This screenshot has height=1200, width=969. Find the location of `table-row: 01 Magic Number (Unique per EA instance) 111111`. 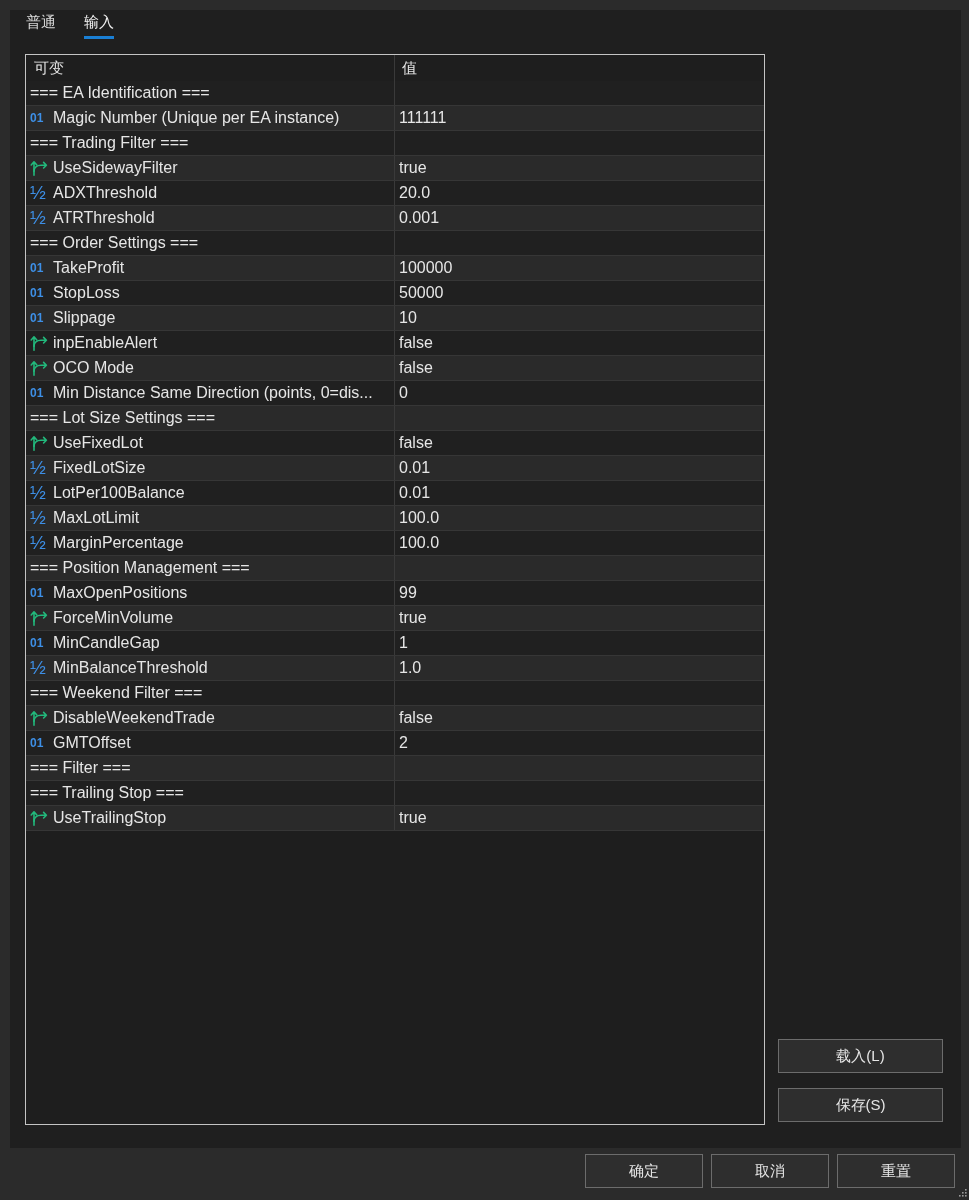

table-row: 01 Magic Number (Unique per EA instance) 111111 is located at coordinates (395, 118).